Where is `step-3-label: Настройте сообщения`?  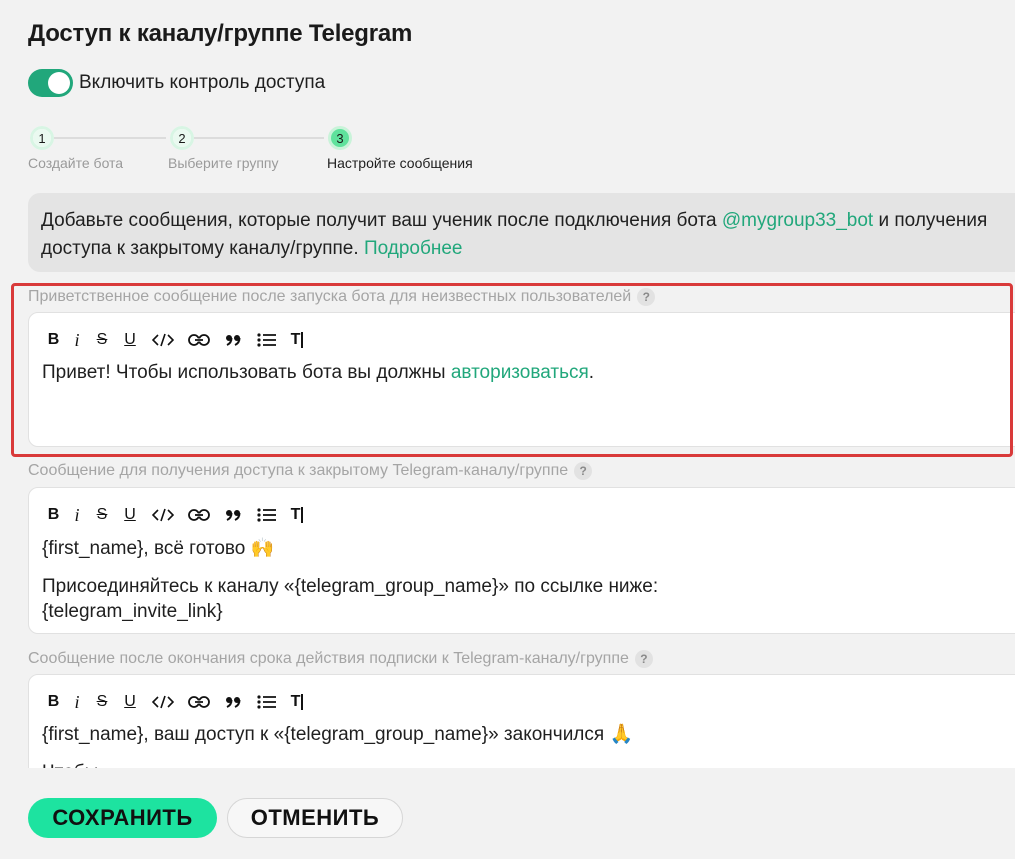 step-3-label: Настройте сообщения is located at coordinates (400, 163).